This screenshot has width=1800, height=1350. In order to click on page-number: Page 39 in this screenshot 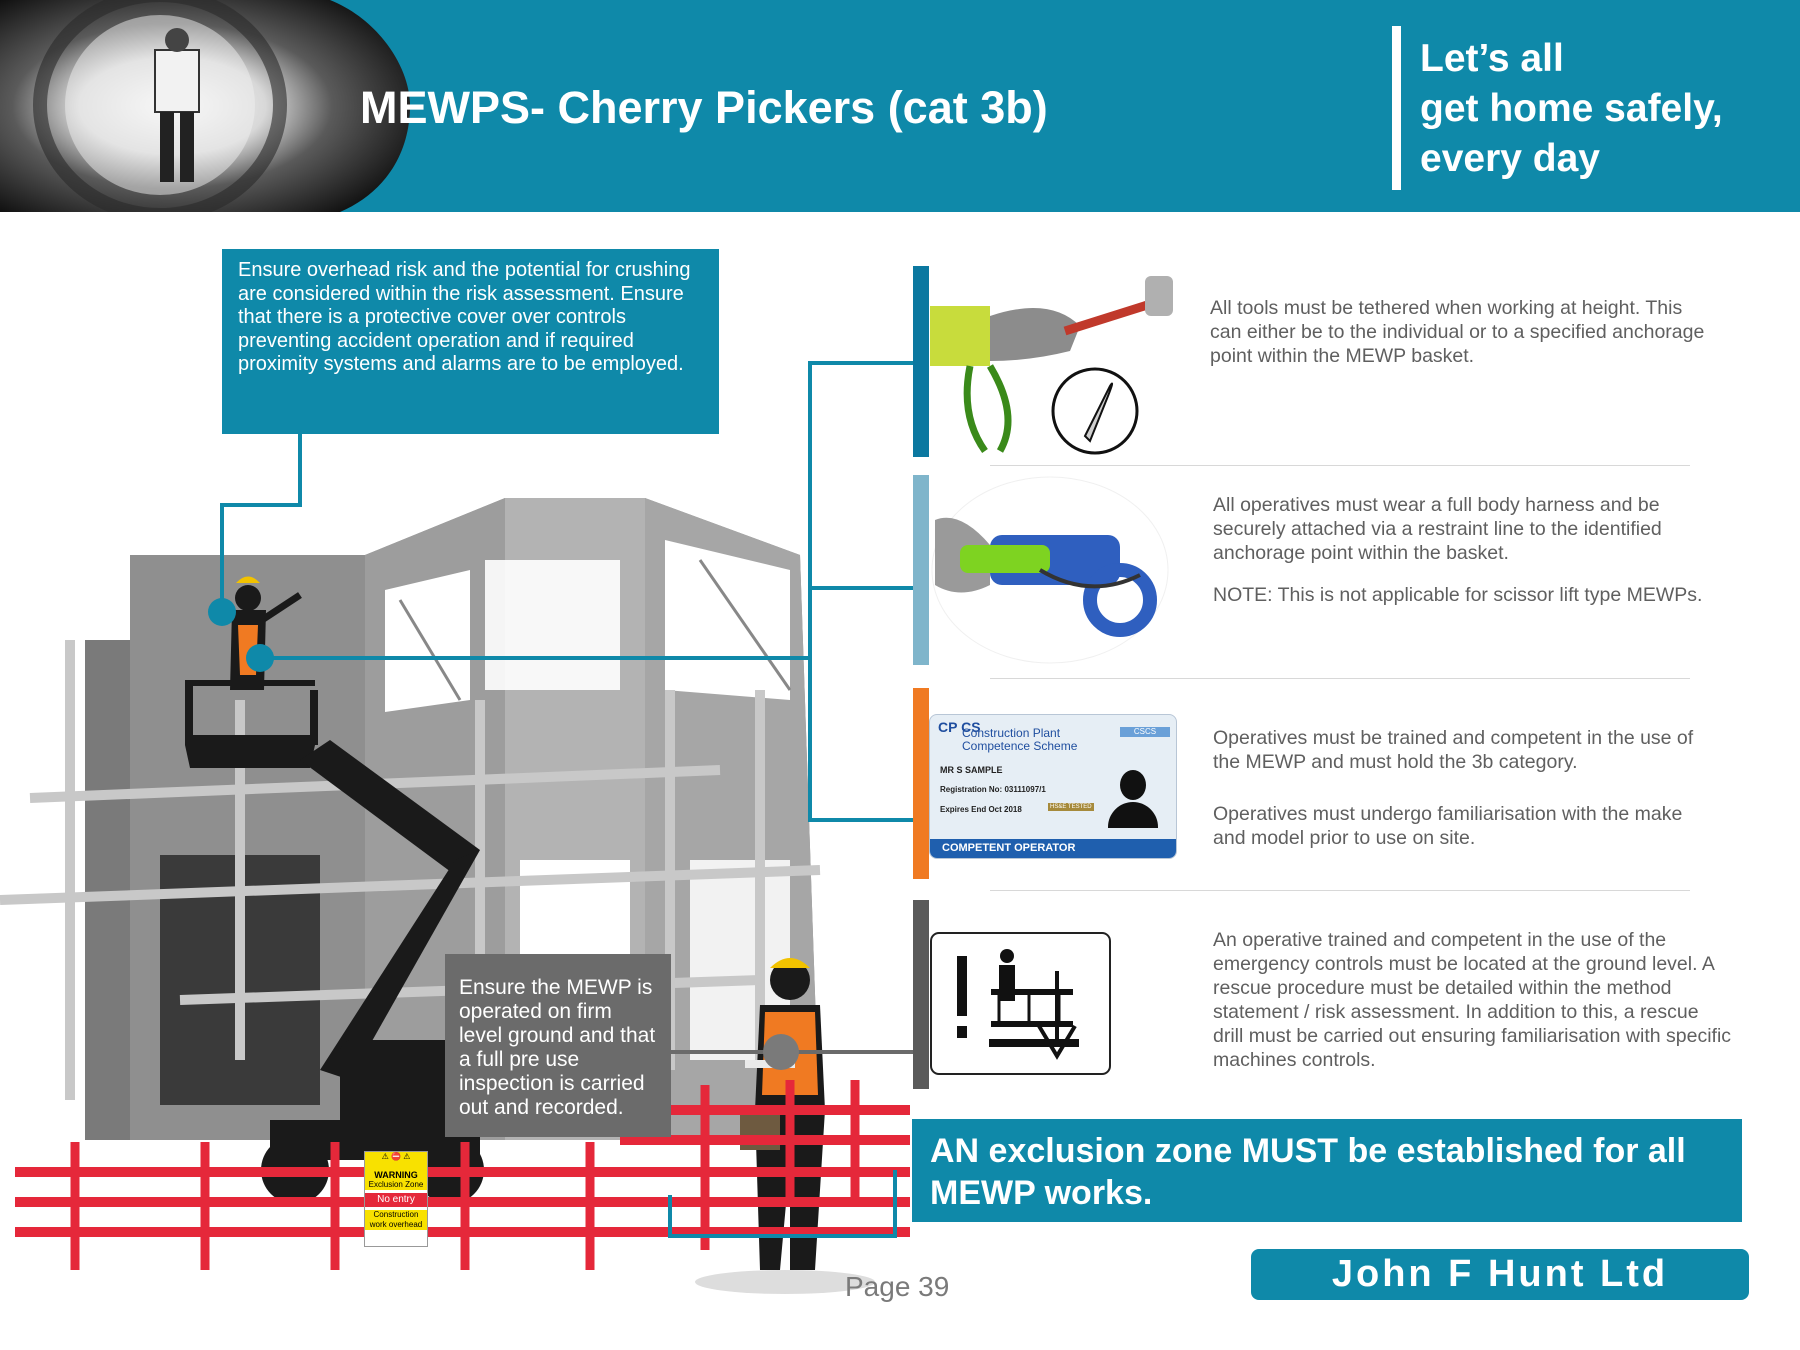, I will do `click(897, 1286)`.